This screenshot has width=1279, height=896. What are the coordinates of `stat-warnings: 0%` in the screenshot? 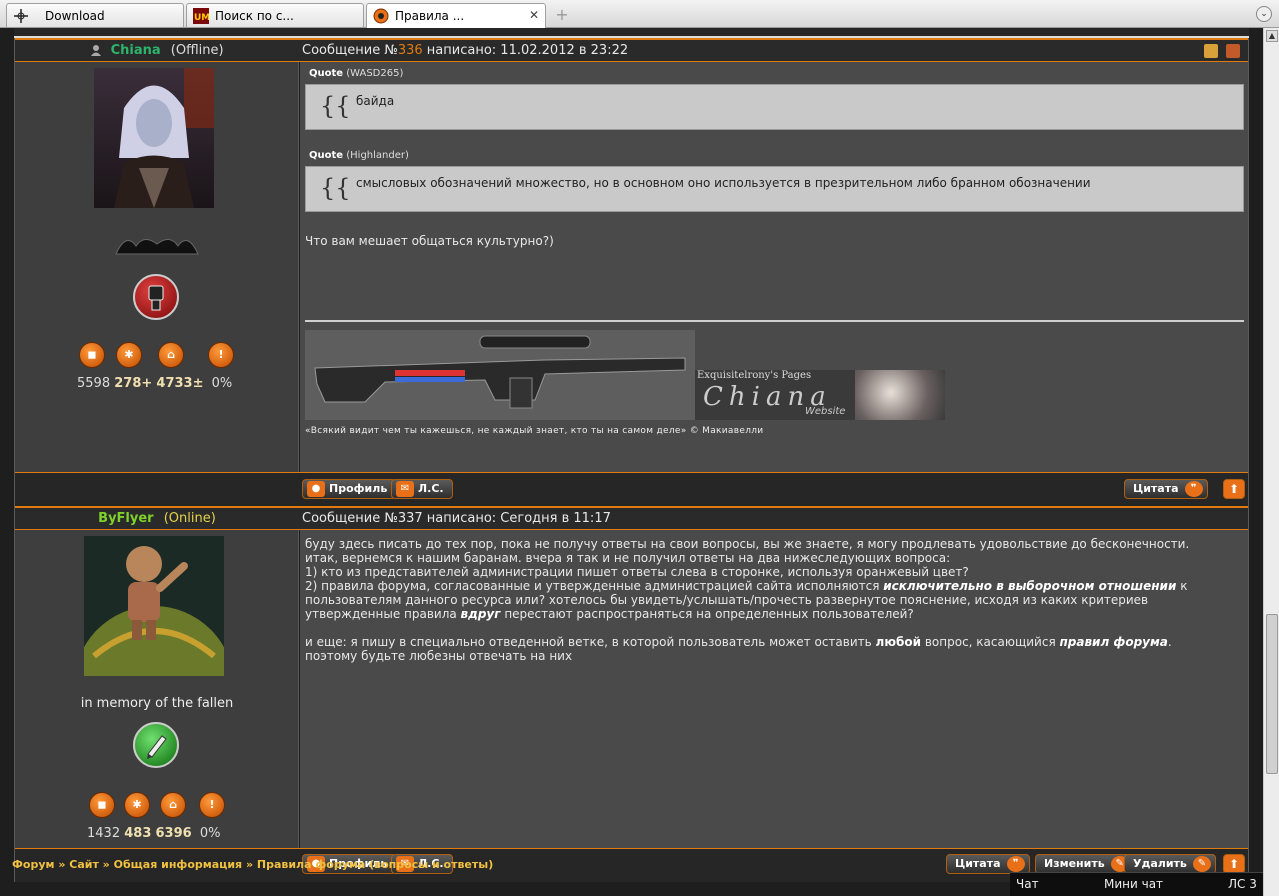 It's located at (210, 833).